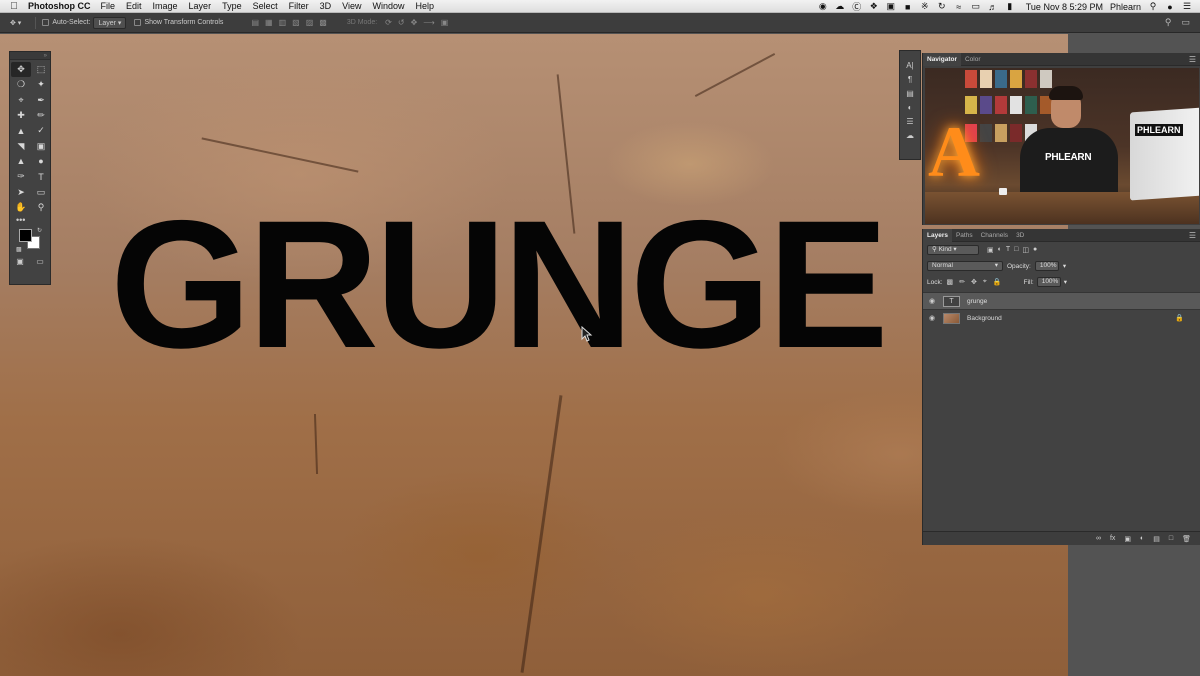 Image resolution: width=1200 pixels, height=676 pixels. Describe the element at coordinates (823, 6) in the screenshot. I see `record-icon: ◉` at that location.